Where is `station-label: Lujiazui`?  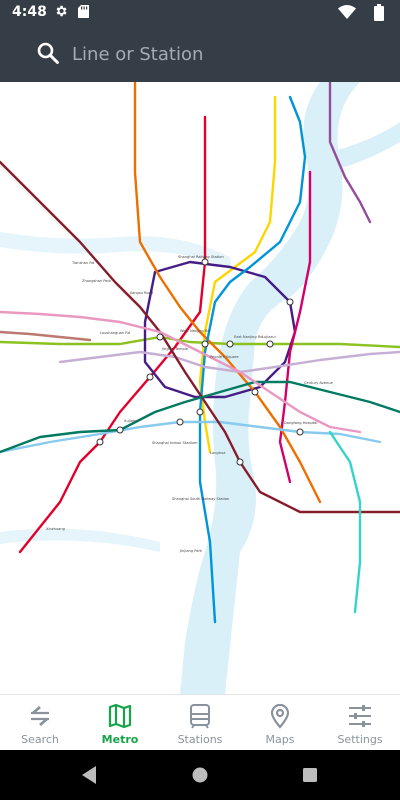
station-label: Lujiazui is located at coordinates (269, 337).